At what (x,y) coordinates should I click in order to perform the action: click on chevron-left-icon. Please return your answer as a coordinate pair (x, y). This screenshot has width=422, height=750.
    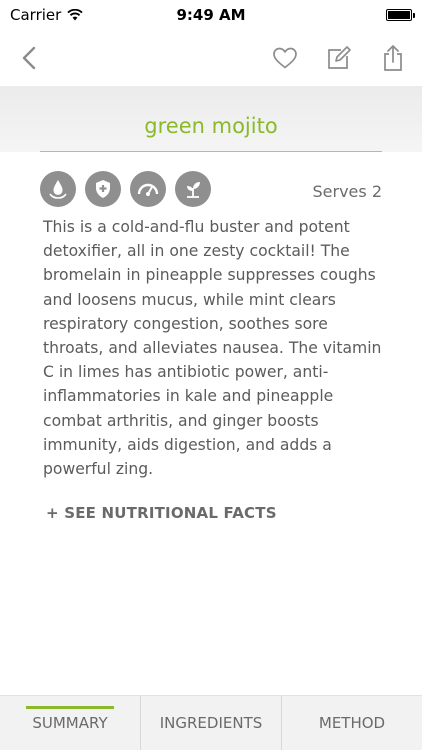
    Looking at the image, I should click on (29, 58).